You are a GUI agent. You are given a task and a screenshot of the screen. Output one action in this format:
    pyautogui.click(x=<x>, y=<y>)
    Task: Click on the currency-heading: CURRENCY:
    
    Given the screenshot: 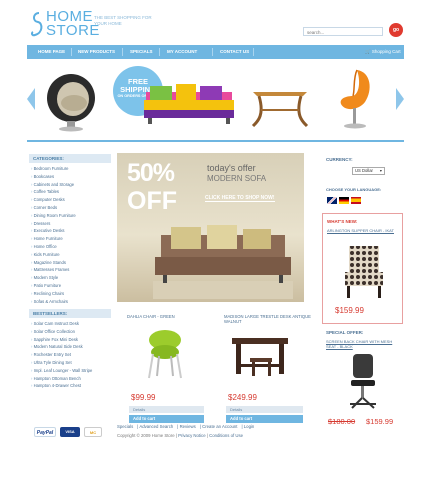 What is the action you would take?
    pyautogui.click(x=339, y=159)
    